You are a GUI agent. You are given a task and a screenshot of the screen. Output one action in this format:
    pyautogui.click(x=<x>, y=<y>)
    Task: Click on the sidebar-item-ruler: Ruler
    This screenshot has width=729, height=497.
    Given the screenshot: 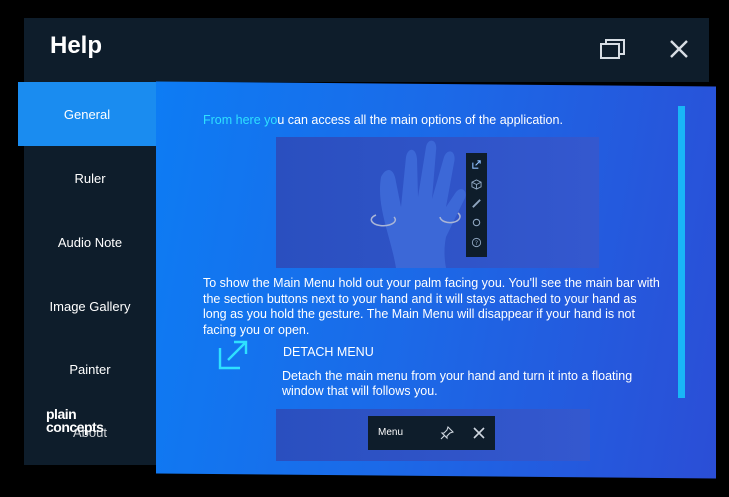 What is the action you would take?
    pyautogui.click(x=90, y=178)
    